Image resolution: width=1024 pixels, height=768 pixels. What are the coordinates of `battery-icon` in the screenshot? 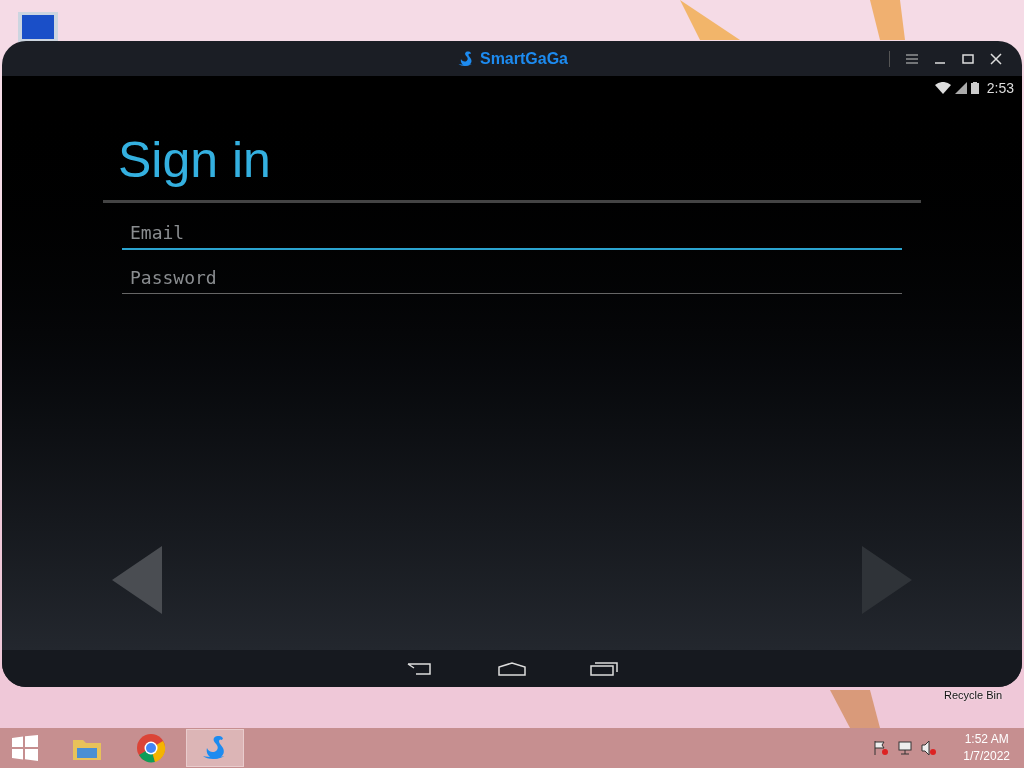 It's located at (974, 88).